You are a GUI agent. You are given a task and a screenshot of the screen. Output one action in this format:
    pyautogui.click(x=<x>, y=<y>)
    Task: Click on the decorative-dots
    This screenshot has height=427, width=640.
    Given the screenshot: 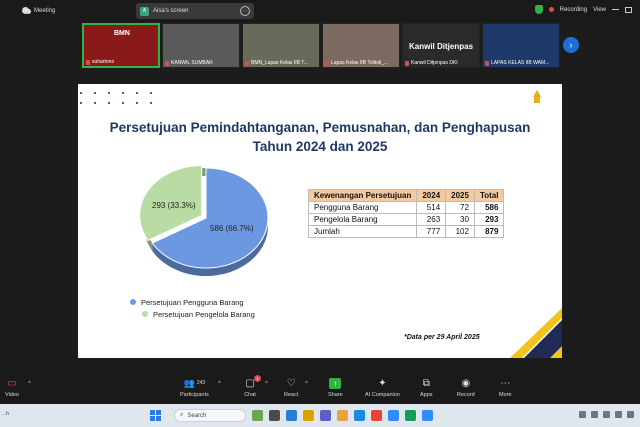 What is the action you would take?
    pyautogui.click(x=117, y=98)
    